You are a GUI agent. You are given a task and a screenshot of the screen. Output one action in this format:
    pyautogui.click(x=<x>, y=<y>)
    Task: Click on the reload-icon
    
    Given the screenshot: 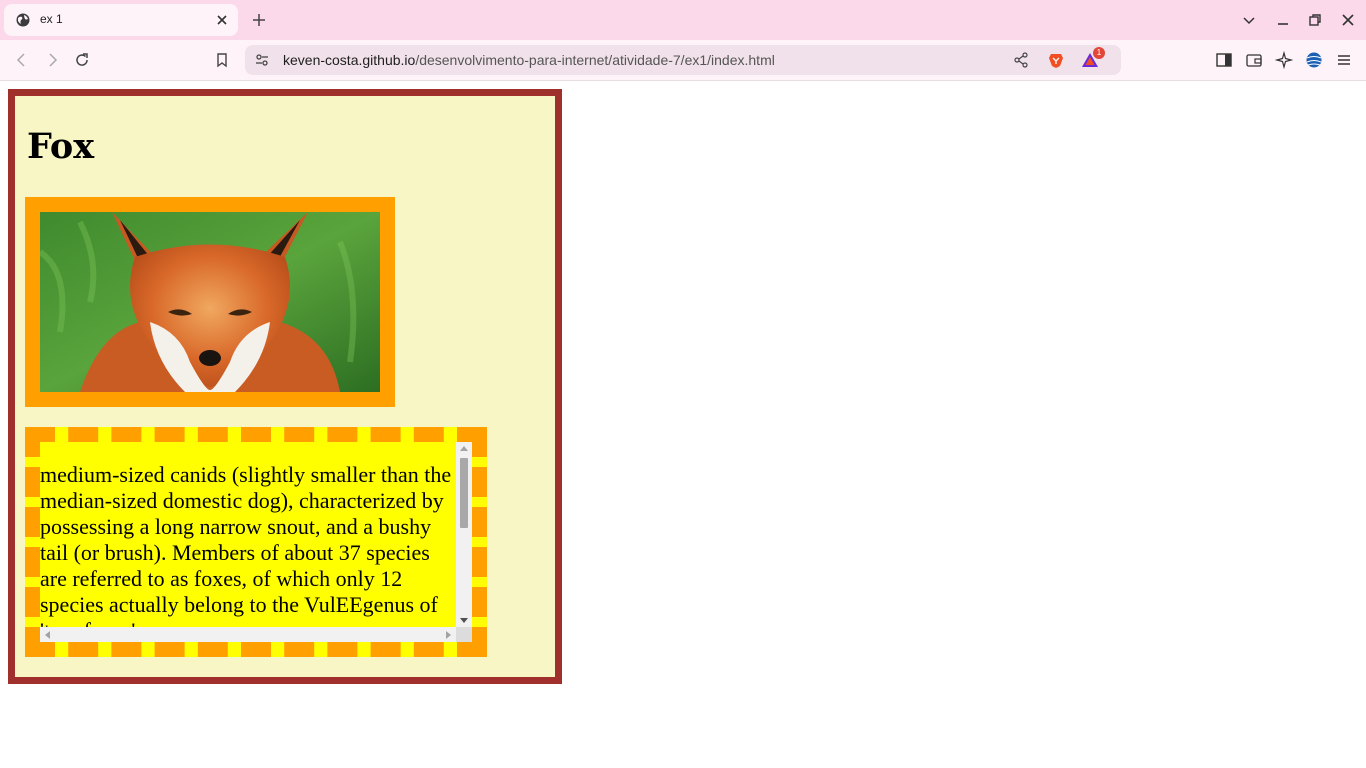 What is the action you would take?
    pyautogui.click(x=82, y=60)
    